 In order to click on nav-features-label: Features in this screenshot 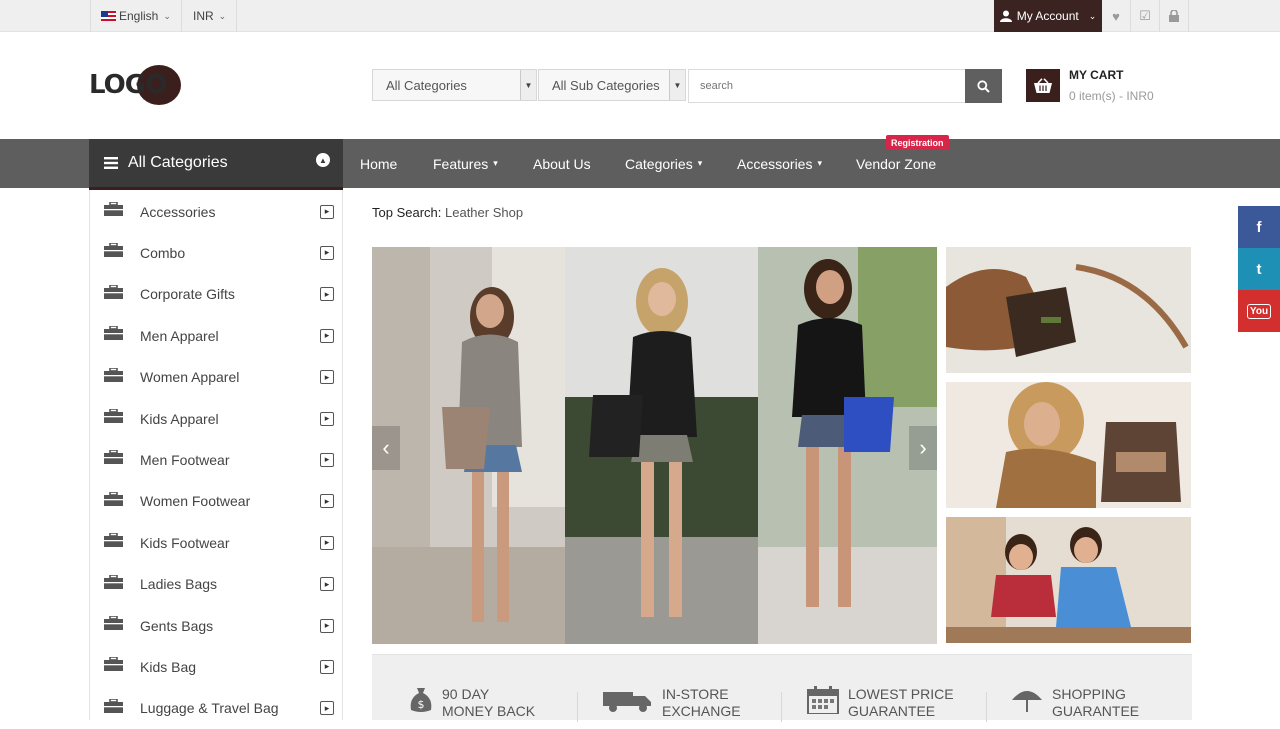, I will do `click(461, 163)`.